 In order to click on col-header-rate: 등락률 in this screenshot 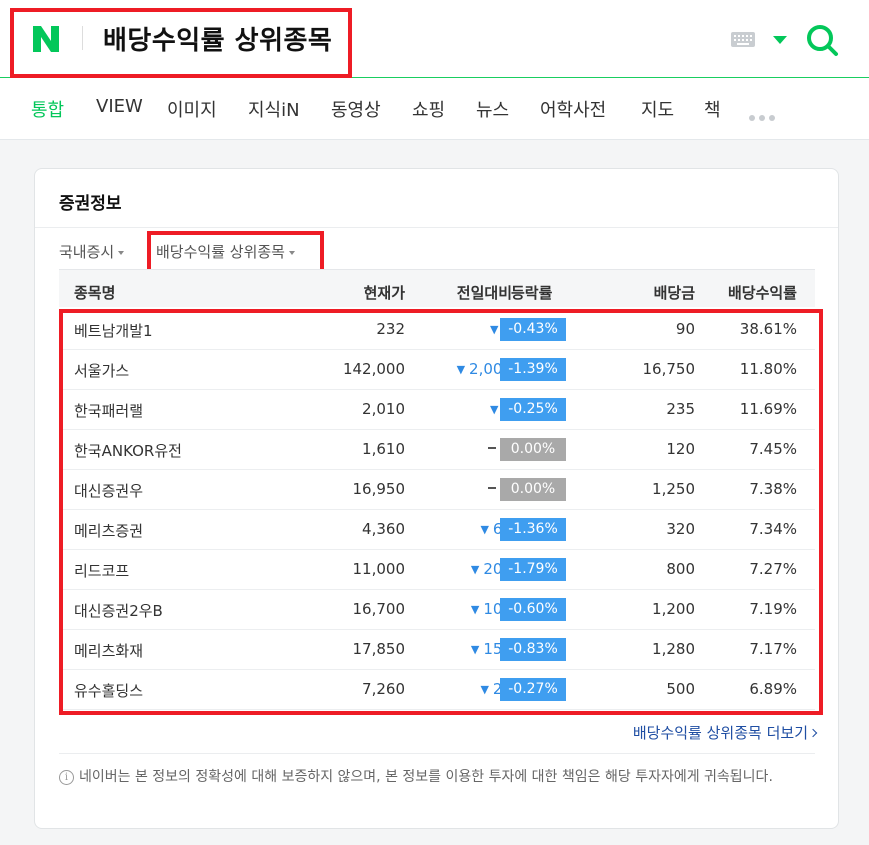, I will do `click(532, 293)`.